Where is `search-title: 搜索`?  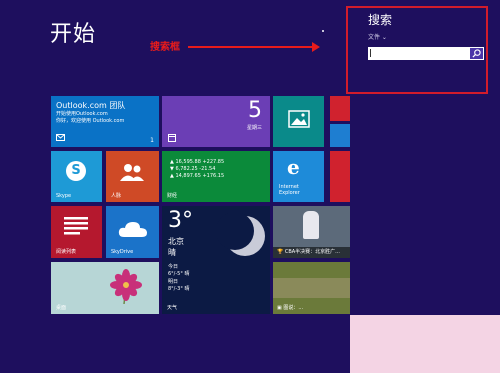
search-title: 搜索 is located at coordinates (380, 20).